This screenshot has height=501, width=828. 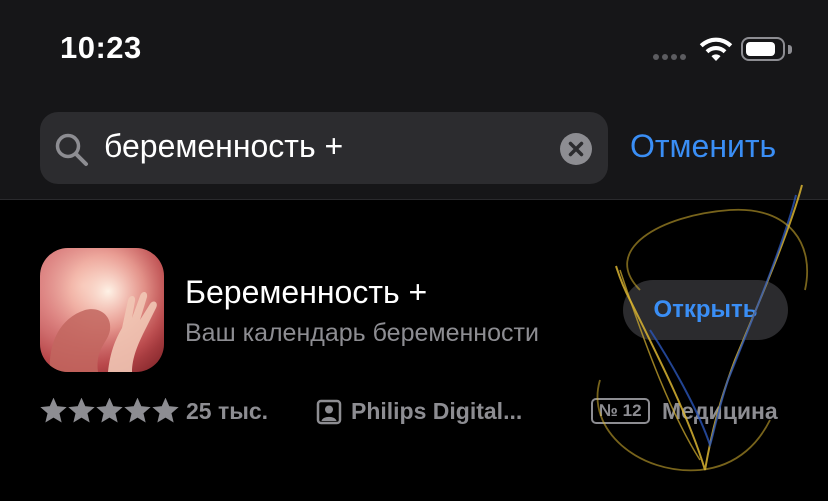 I want to click on clear-icon, so click(x=576, y=149).